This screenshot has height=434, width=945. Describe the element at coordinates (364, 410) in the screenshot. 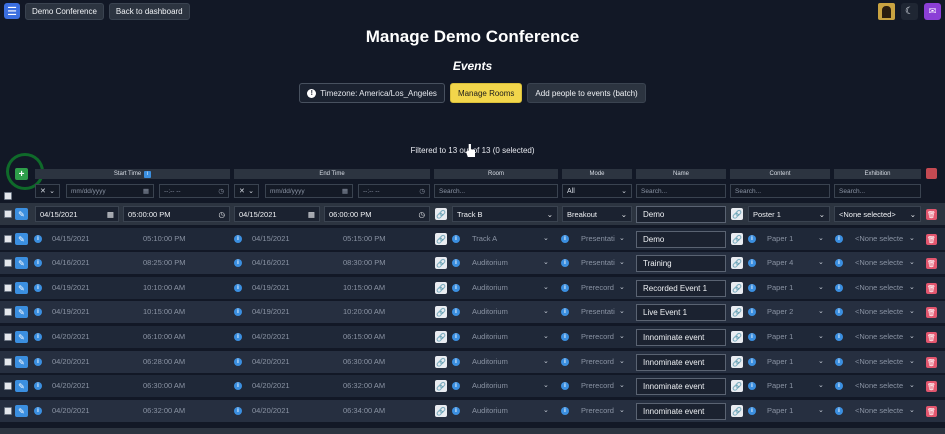

I see `end-time-cell: 06:34:00 AM` at that location.